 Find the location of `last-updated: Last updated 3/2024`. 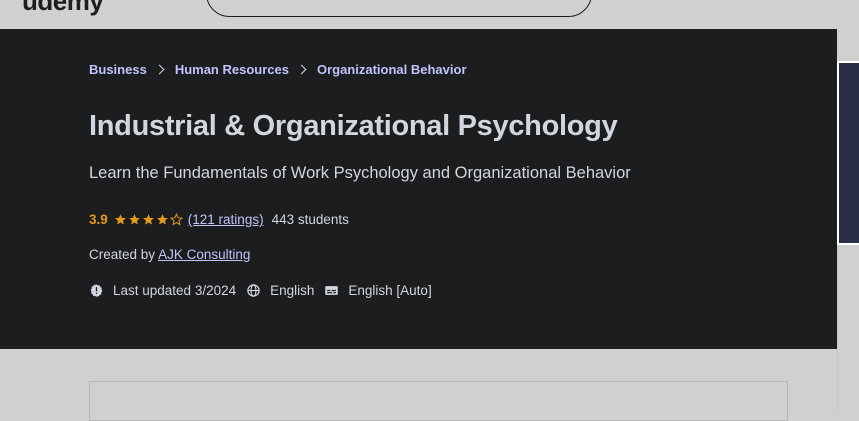

last-updated: Last updated 3/2024 is located at coordinates (162, 290).